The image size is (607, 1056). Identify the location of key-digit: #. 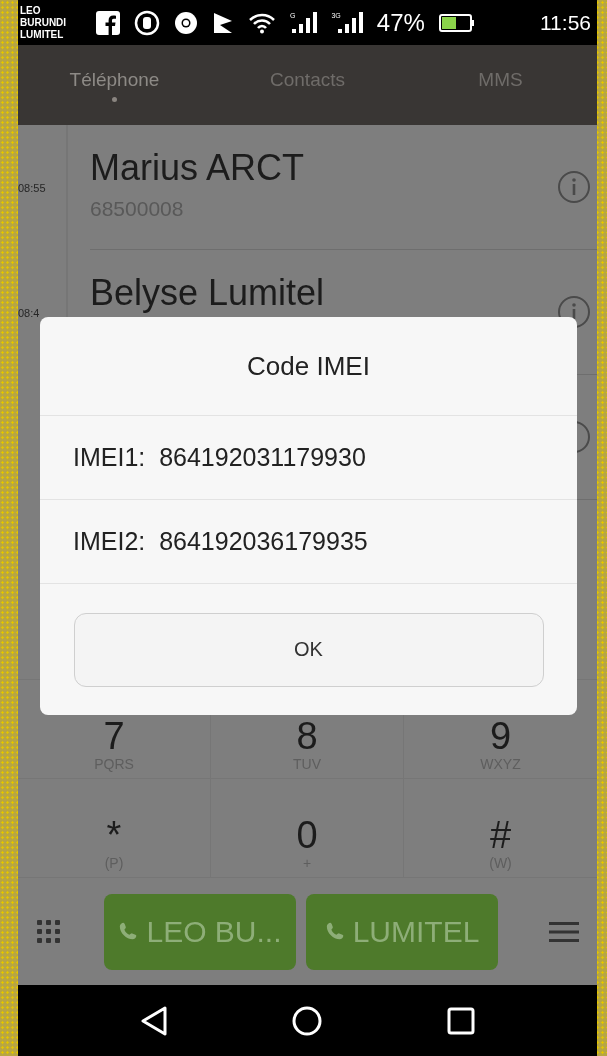
(500, 835).